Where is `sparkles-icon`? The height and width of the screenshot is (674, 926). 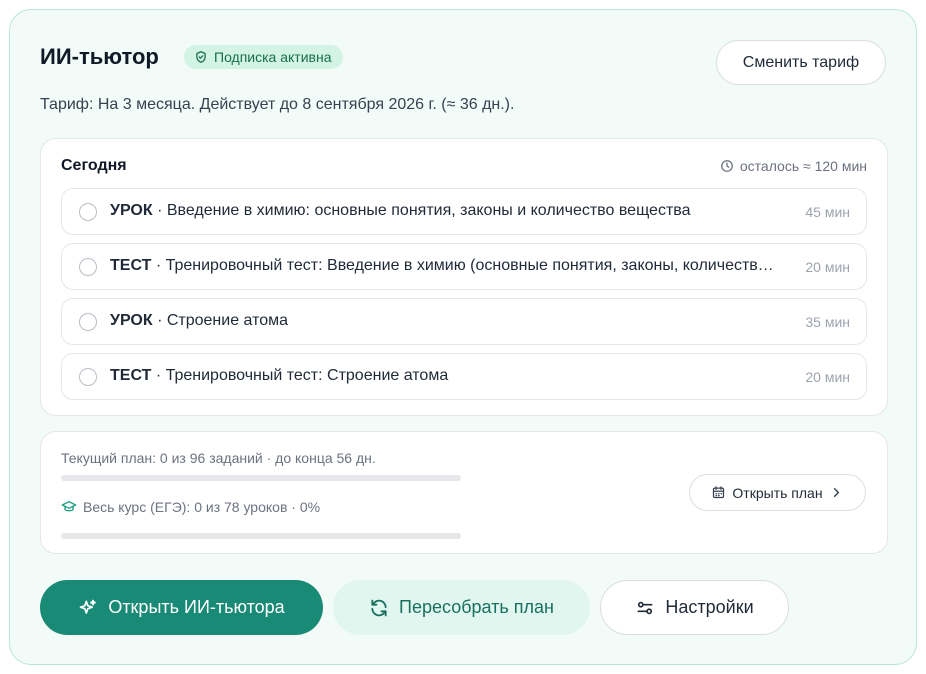
sparkles-icon is located at coordinates (88, 606).